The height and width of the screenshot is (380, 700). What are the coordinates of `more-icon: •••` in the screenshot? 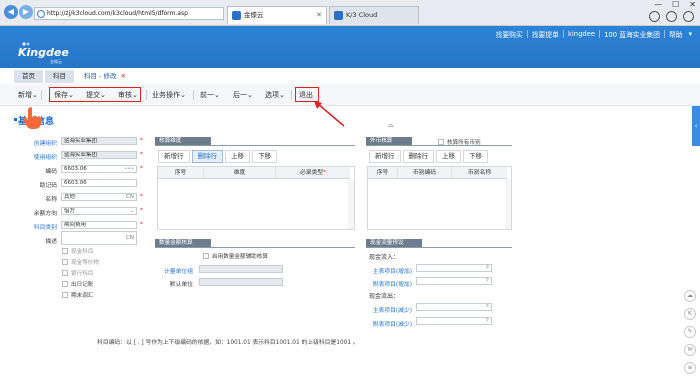 It's located at (129, 169).